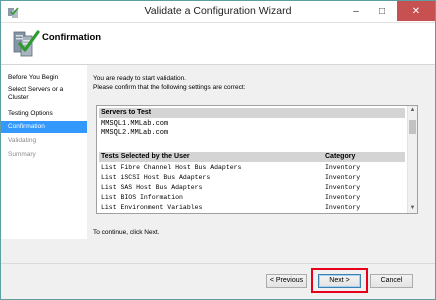  What do you see at coordinates (412, 159) in the screenshot?
I see `vertical-scrollbar: ▲ ▼` at bounding box center [412, 159].